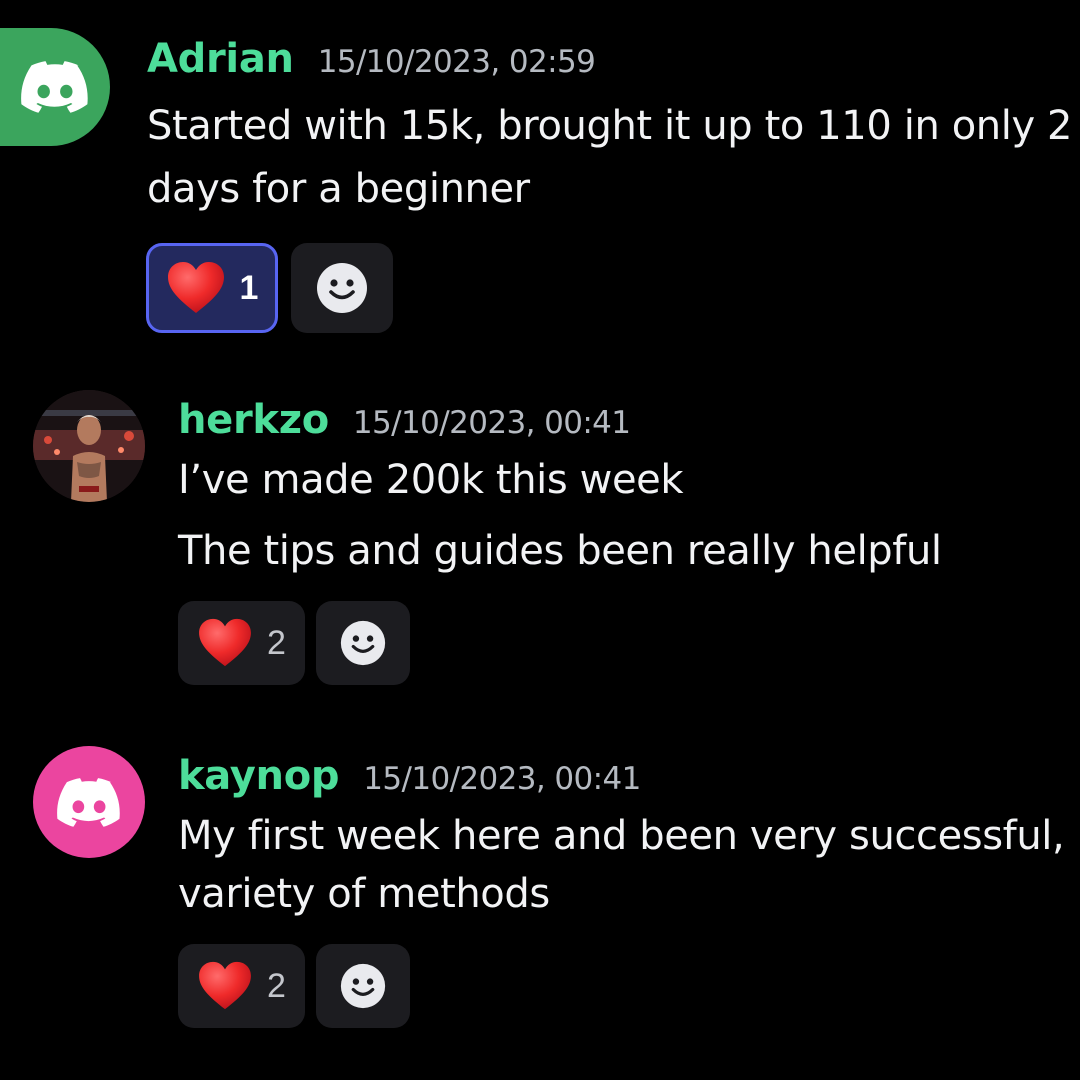  I want to click on message-header: herkzo 15/10/2023, 00:41, so click(404, 420).